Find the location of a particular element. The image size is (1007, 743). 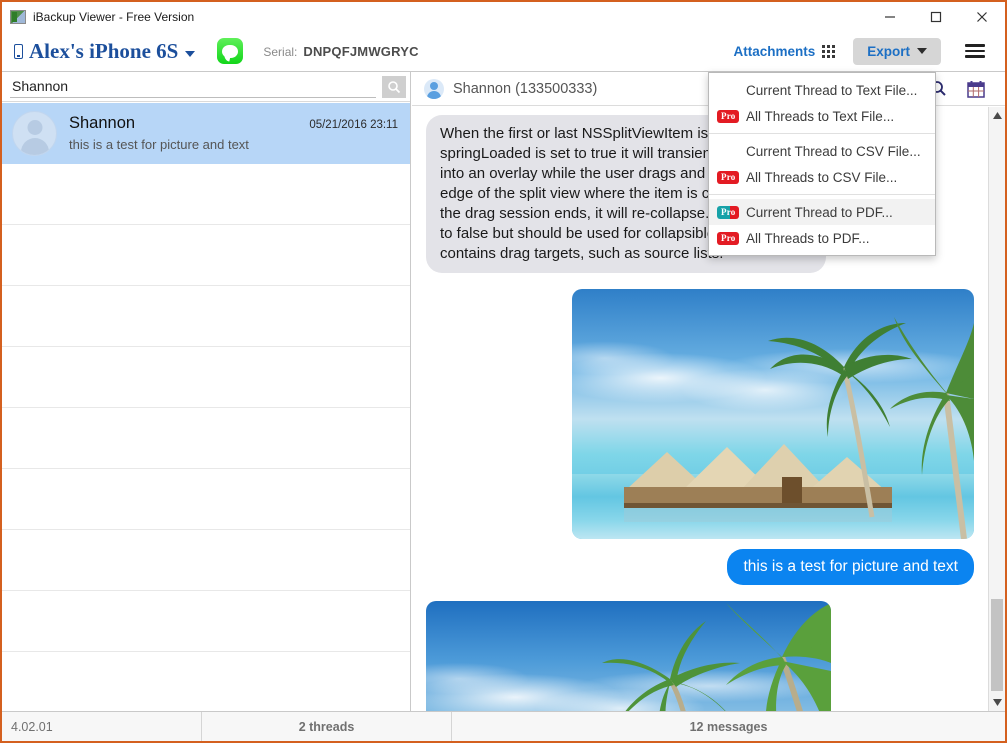

speech-bubble-icon is located at coordinates (230, 51).